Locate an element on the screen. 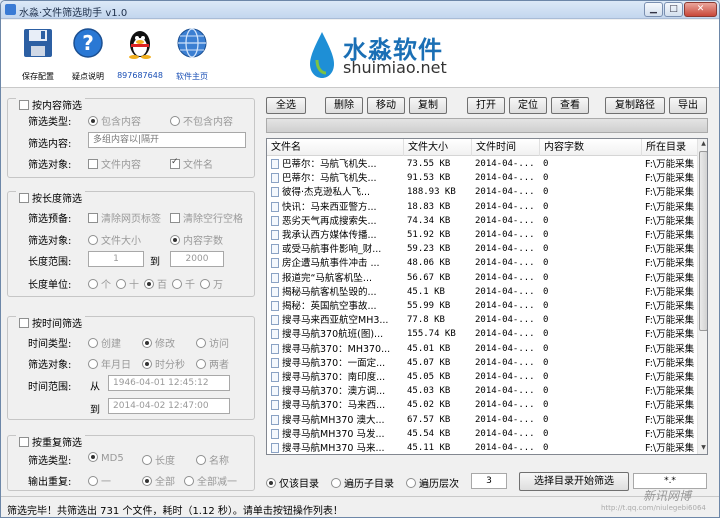  column-header-size: 文件大小 is located at coordinates (438, 147).